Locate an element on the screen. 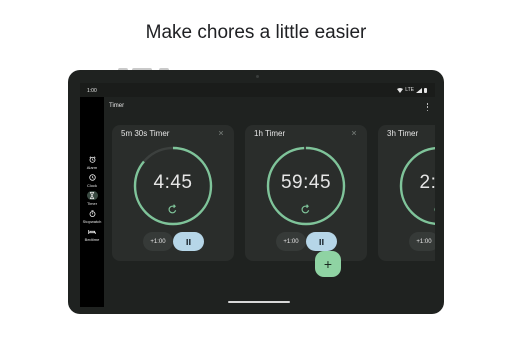  nav-label-clock: Clock is located at coordinates (91, 185).